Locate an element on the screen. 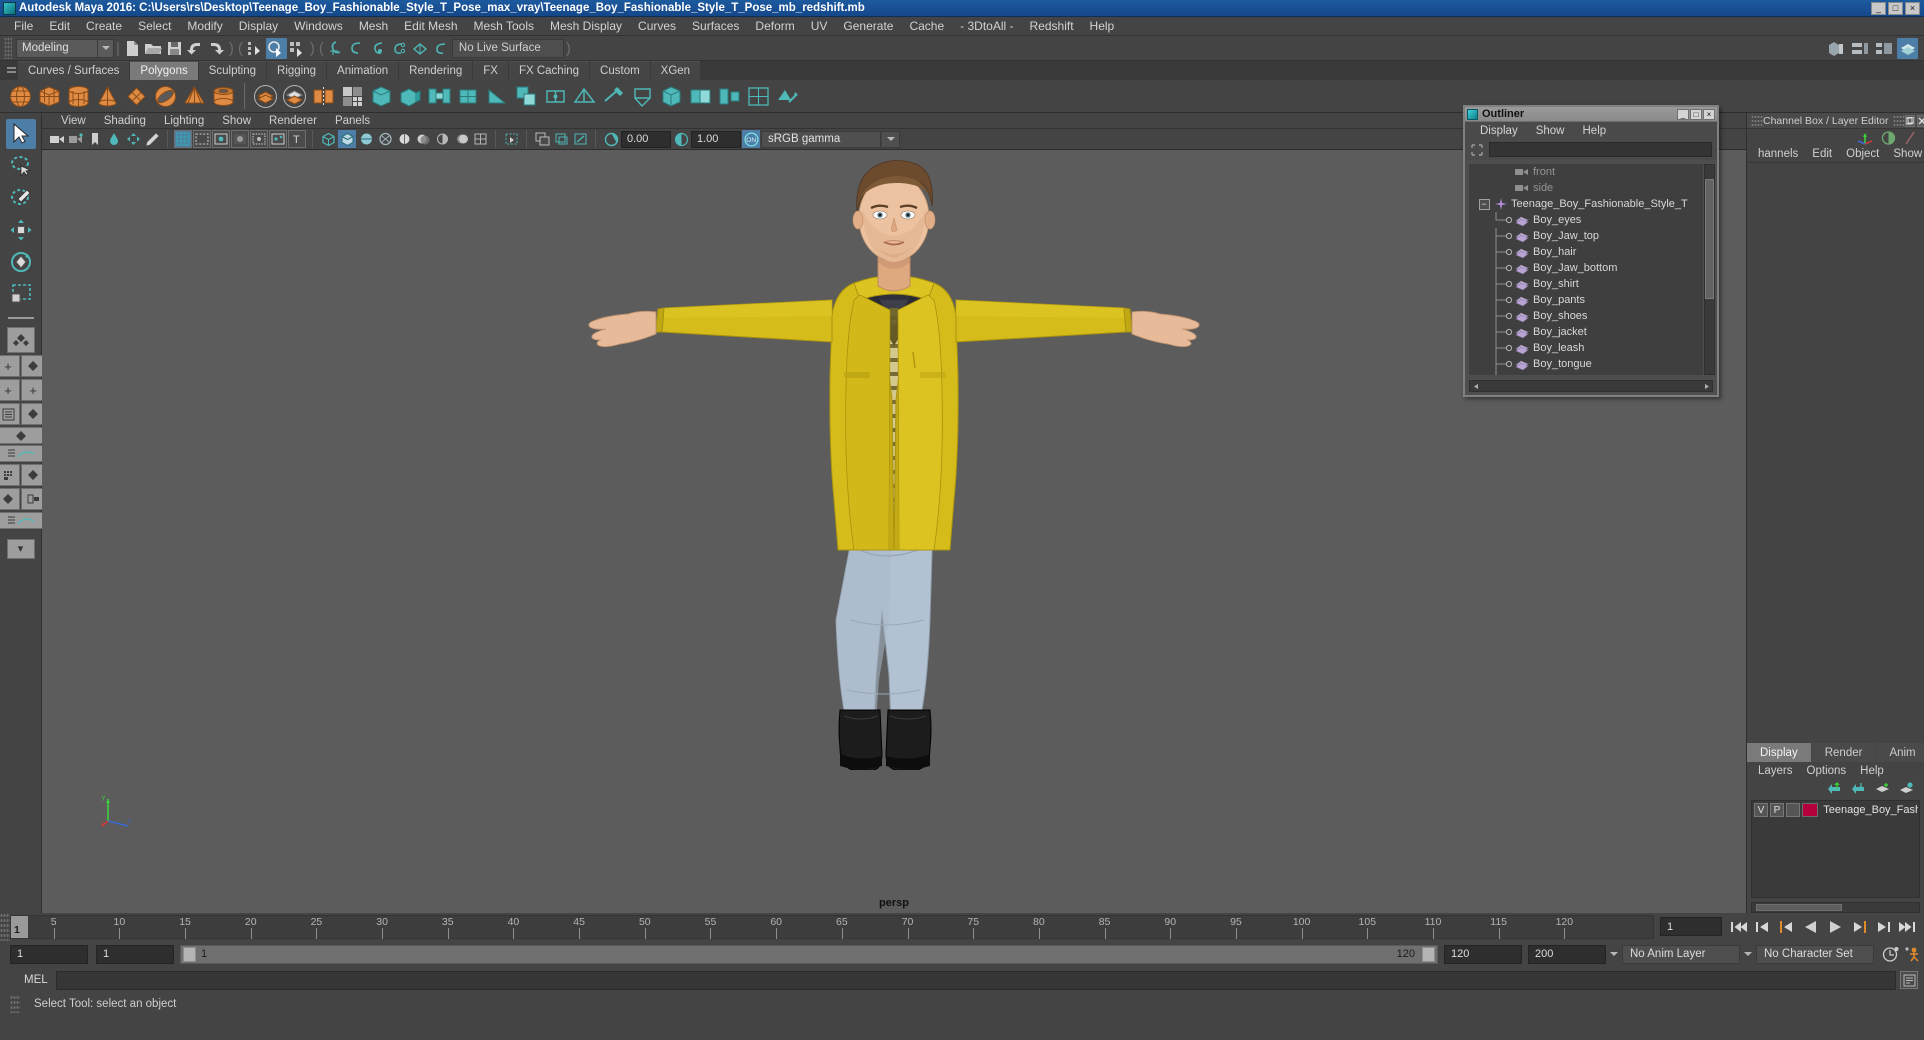 This screenshot has width=1924, height=1040. poly-cube-var-icon is located at coordinates (671, 96).